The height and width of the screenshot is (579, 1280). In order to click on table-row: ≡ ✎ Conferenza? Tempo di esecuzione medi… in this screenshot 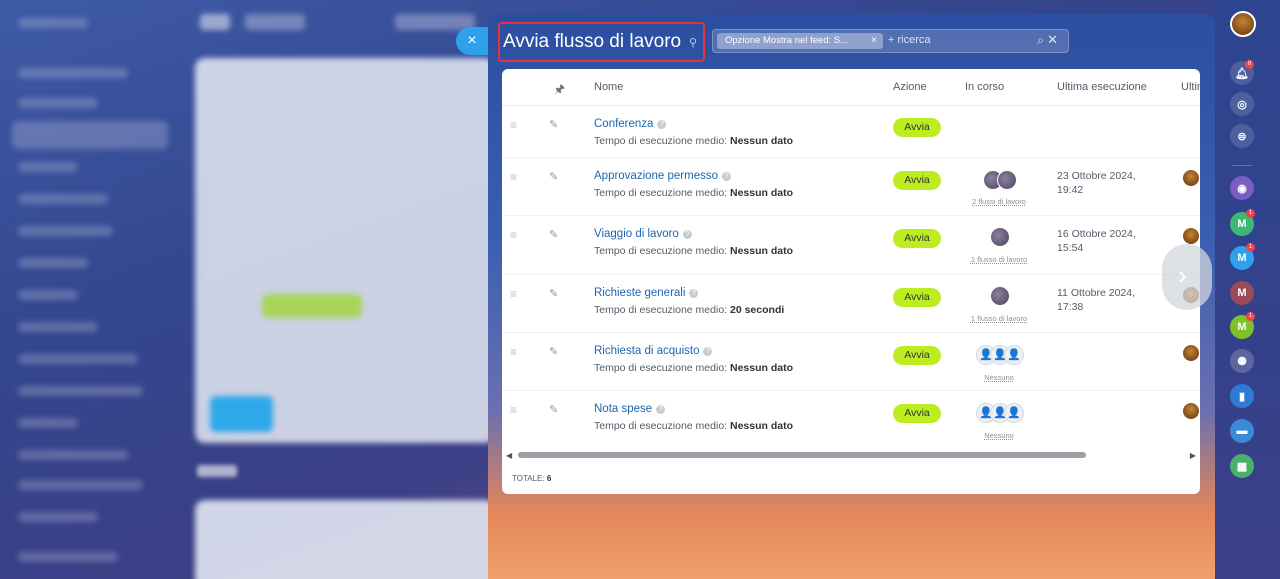, I will do `click(851, 131)`.